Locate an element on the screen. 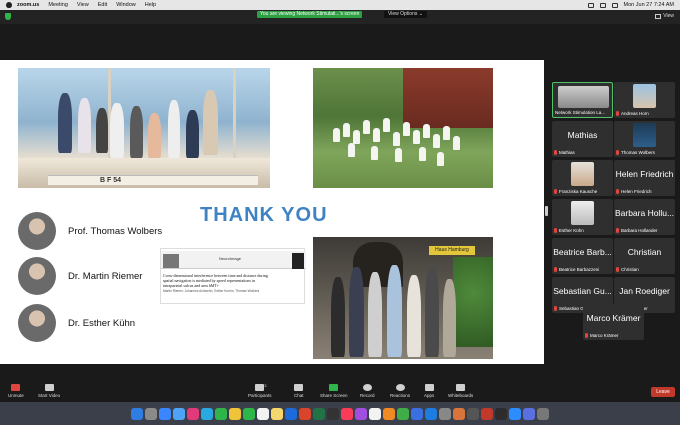 The image size is (680, 425). podcasts-icon is located at coordinates (361, 413).